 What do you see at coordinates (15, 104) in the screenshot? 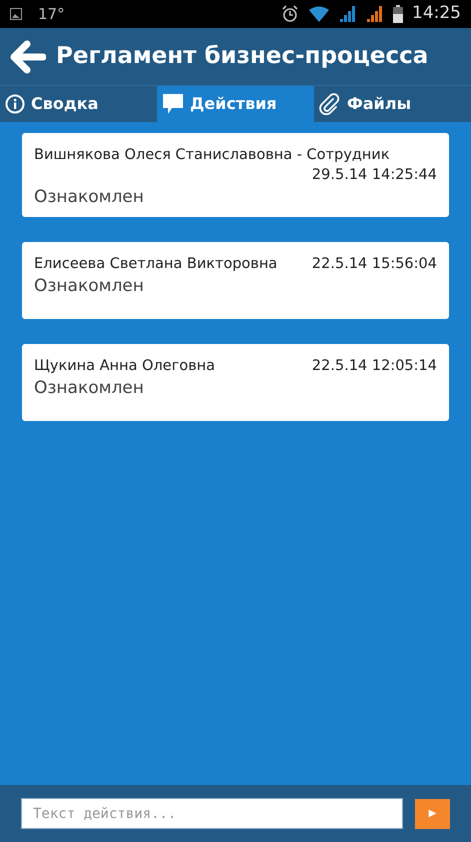
I see `info-icon` at bounding box center [15, 104].